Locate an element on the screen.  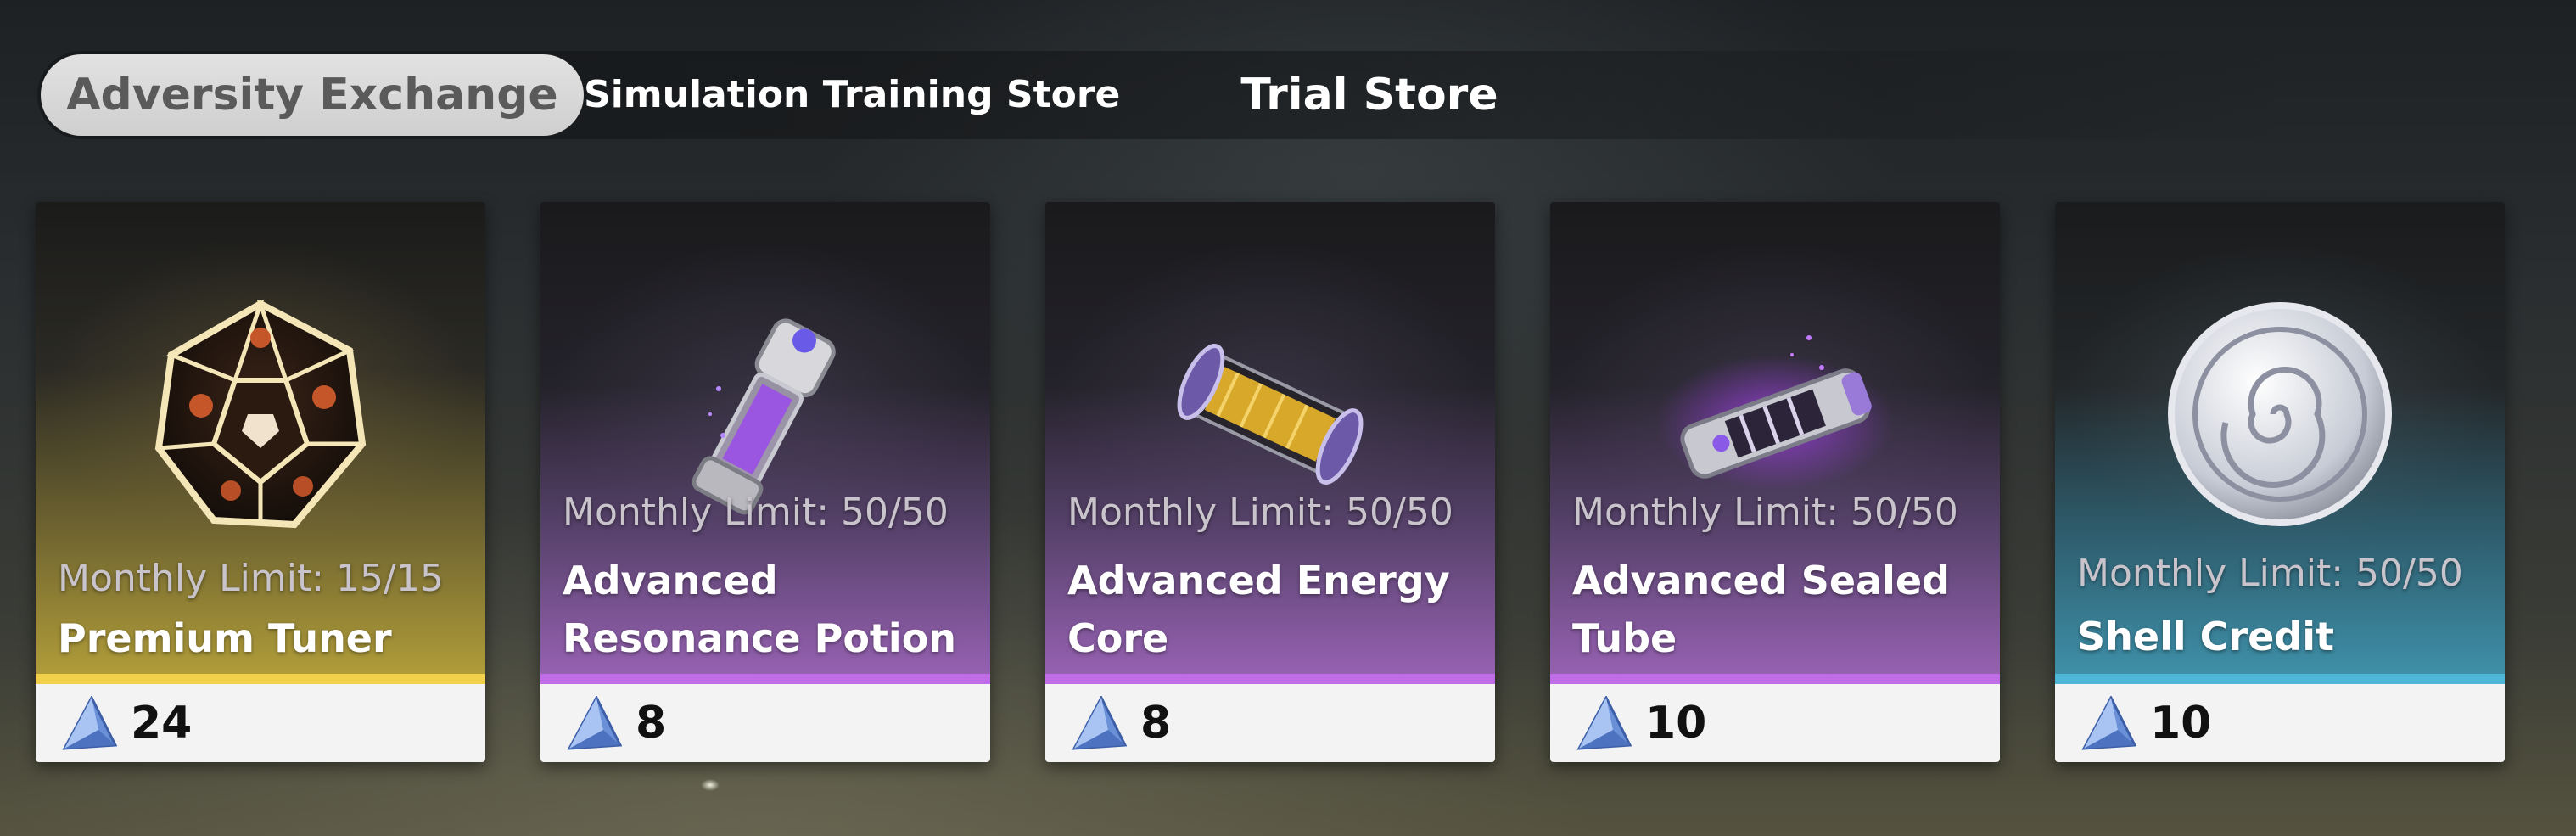
premium-tuner-icon is located at coordinates (260, 414).